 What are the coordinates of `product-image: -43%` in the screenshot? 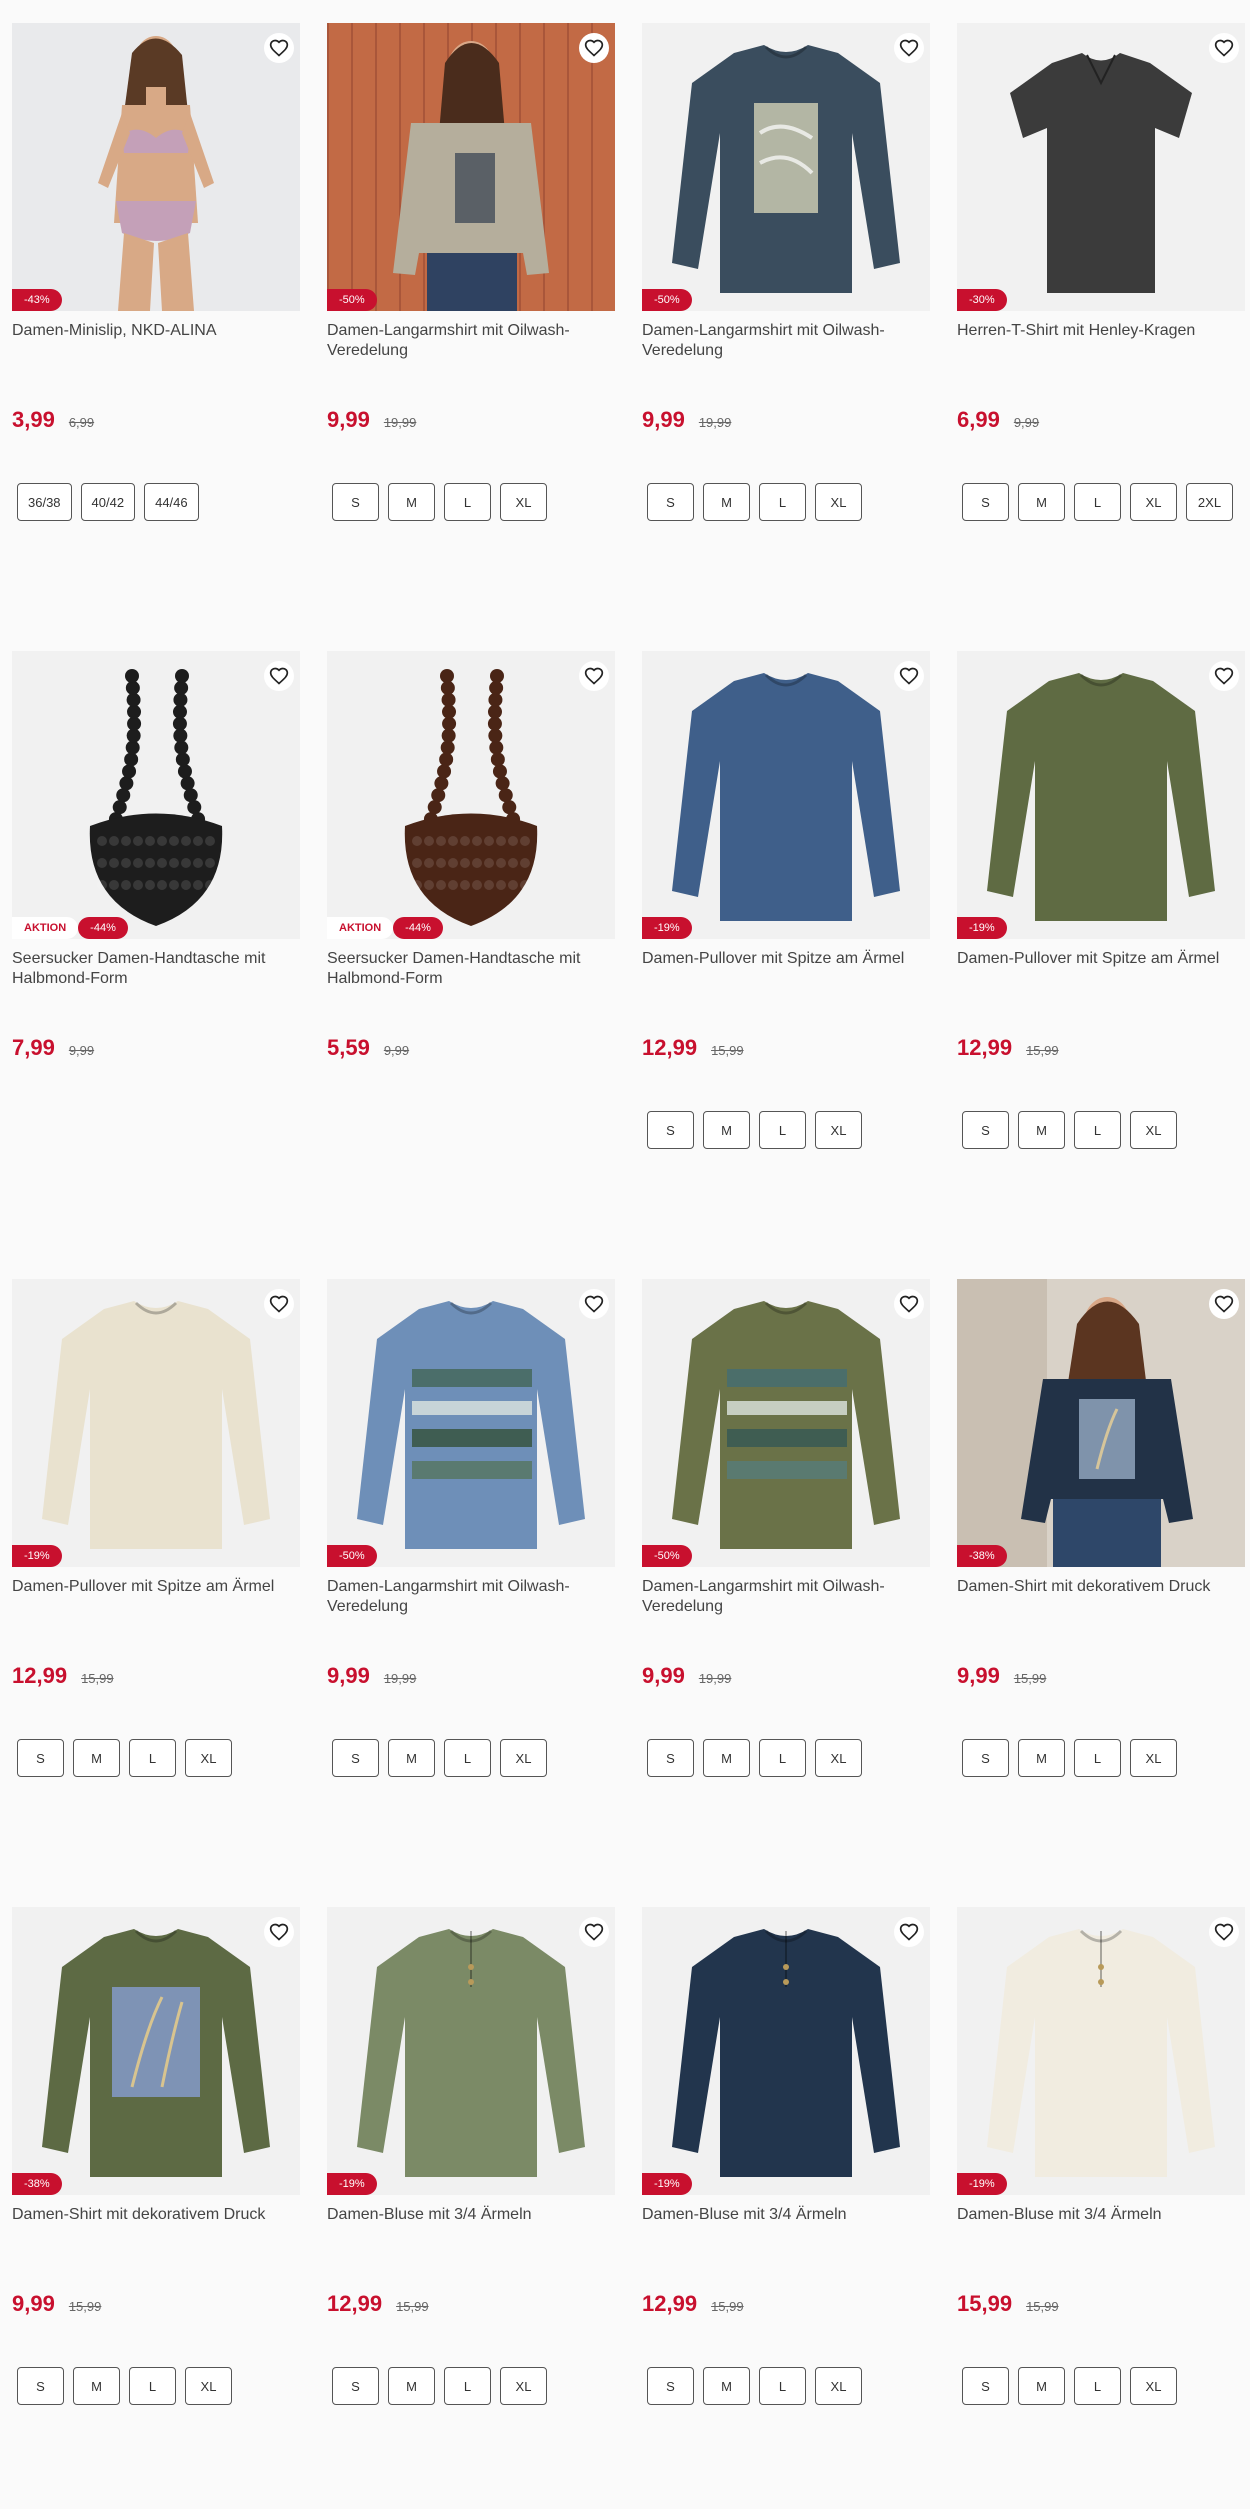 It's located at (156, 167).